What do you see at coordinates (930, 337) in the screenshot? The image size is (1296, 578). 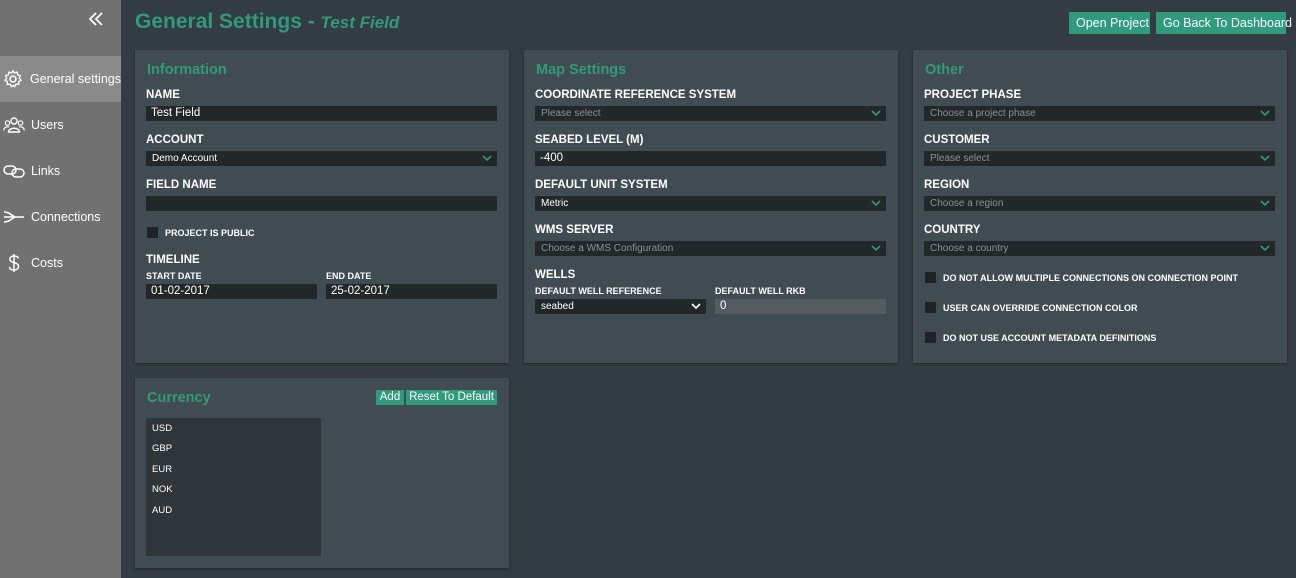 I see `no-account-metadata-checkbox` at bounding box center [930, 337].